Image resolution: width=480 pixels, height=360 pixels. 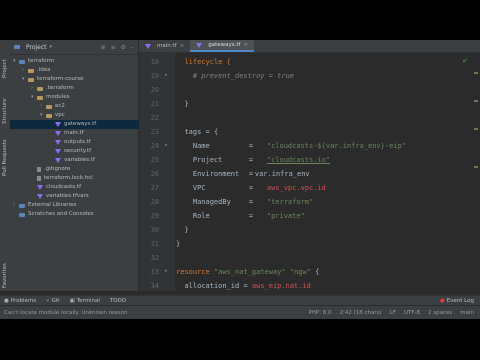 I want to click on line-number: 28, so click(x=154, y=202).